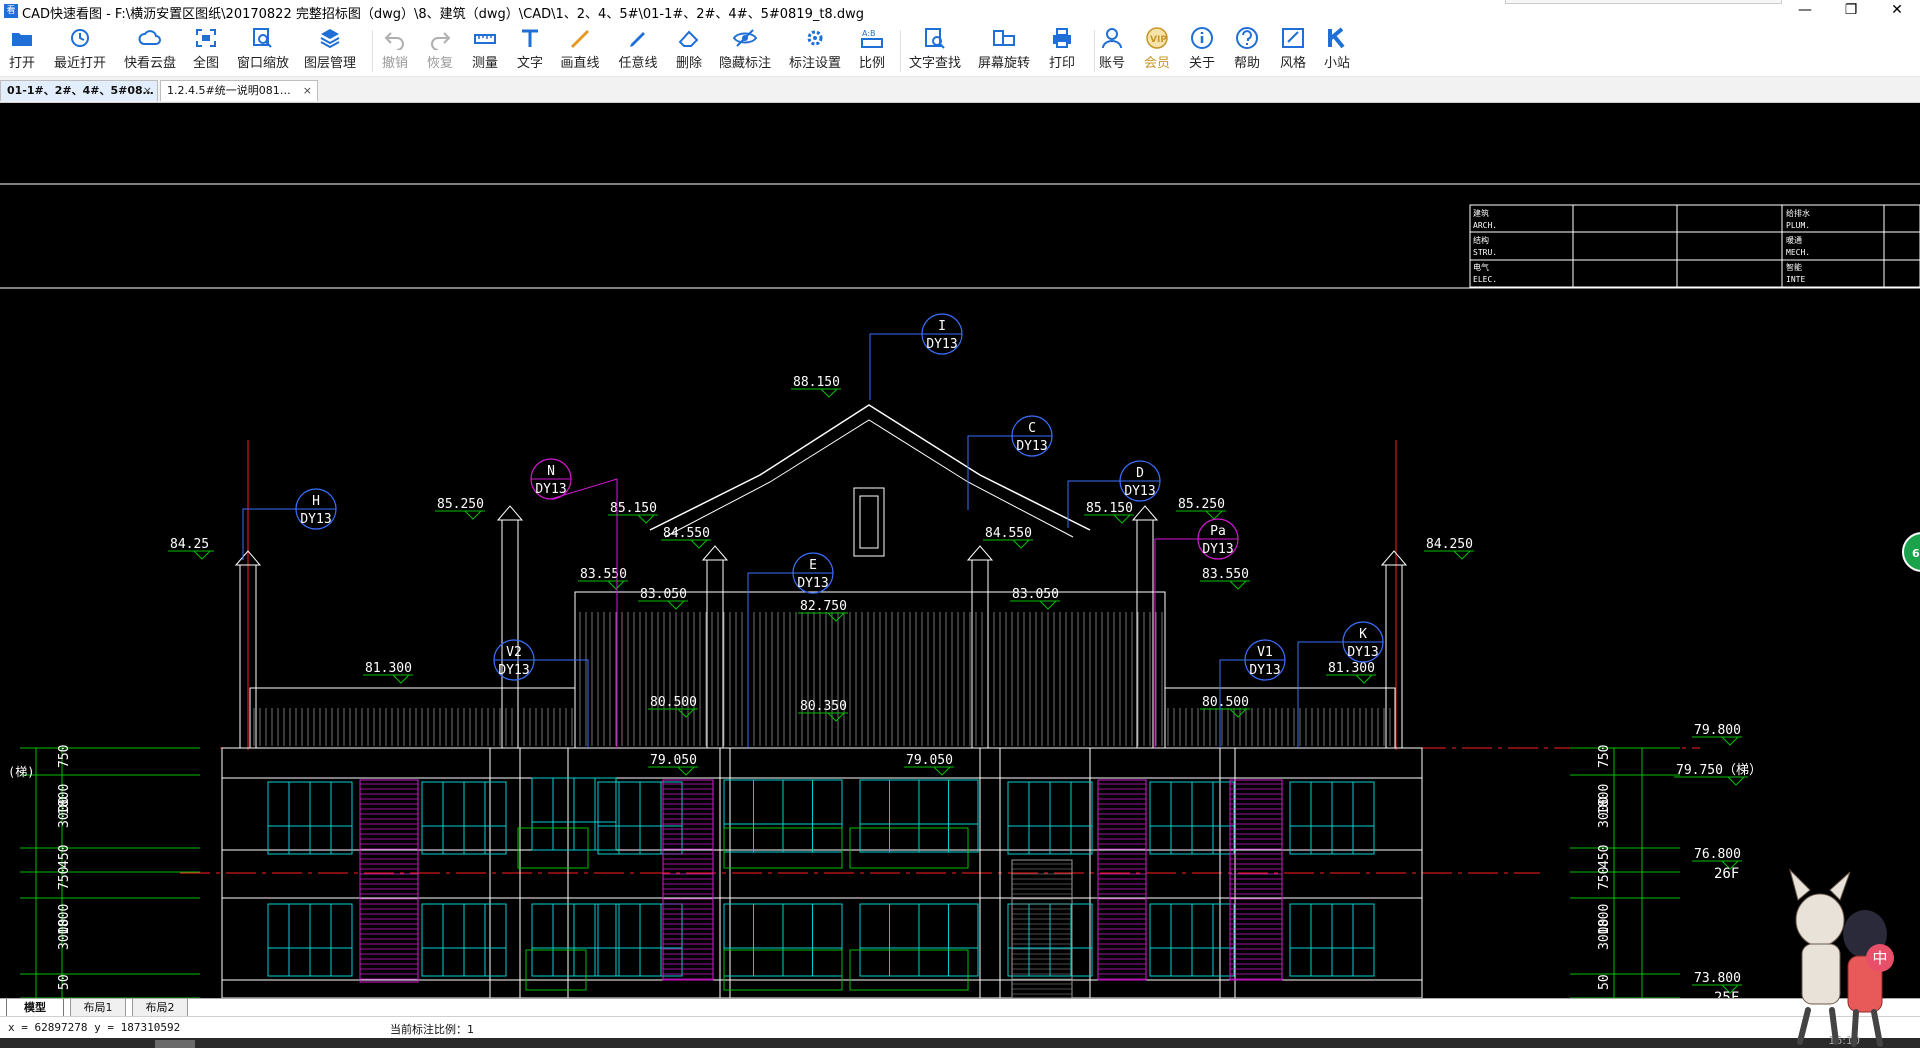 The image size is (1920, 1048). Describe the element at coordinates (872, 50) in the screenshot. I see `toolbar-ratio-button: A:B 比例` at that location.